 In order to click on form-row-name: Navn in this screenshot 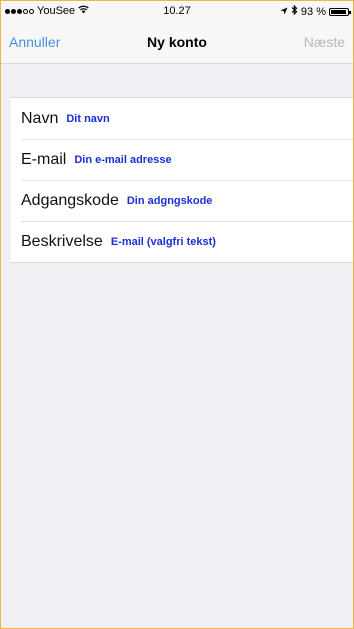, I will do `click(182, 118)`.